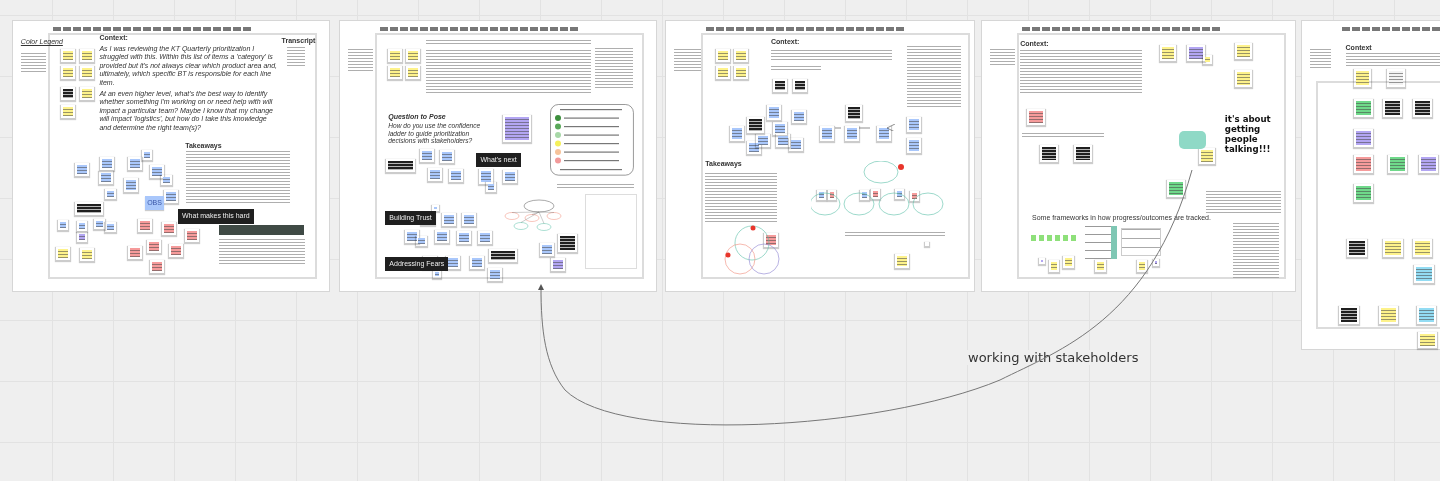 The image size is (1440, 481). What do you see at coordinates (1248, 135) in the screenshot?
I see `callout-text: it's about getting people talking!!!` at bounding box center [1248, 135].